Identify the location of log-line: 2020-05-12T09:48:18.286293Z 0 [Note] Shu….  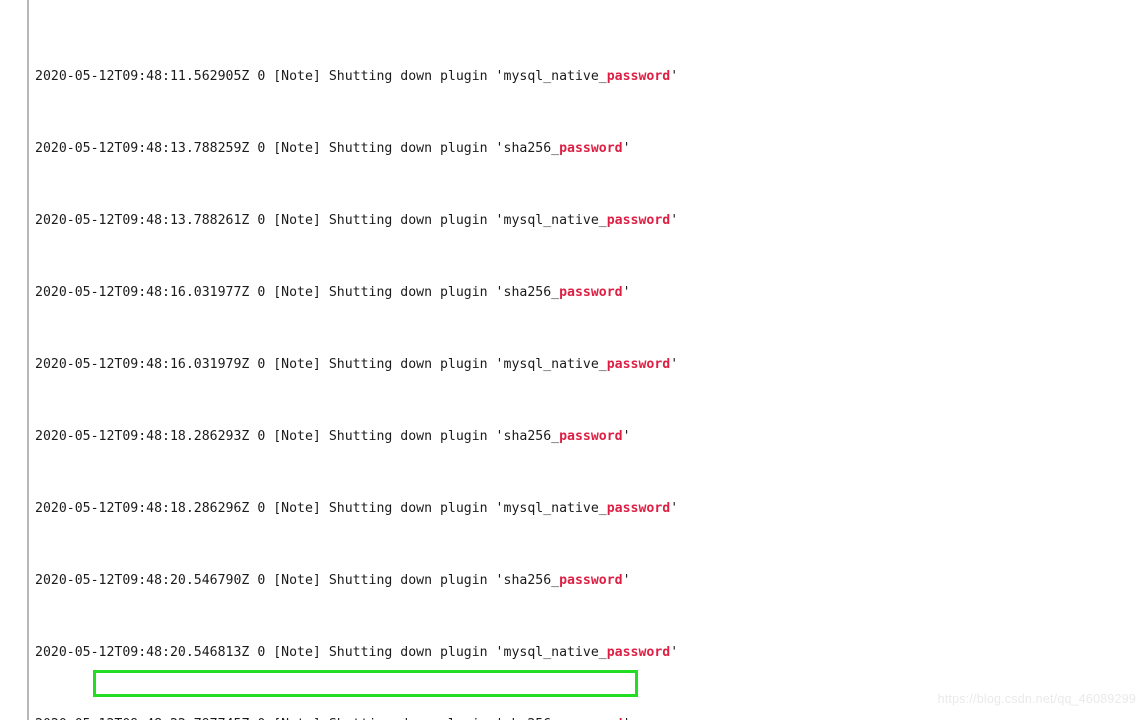
(585, 437).